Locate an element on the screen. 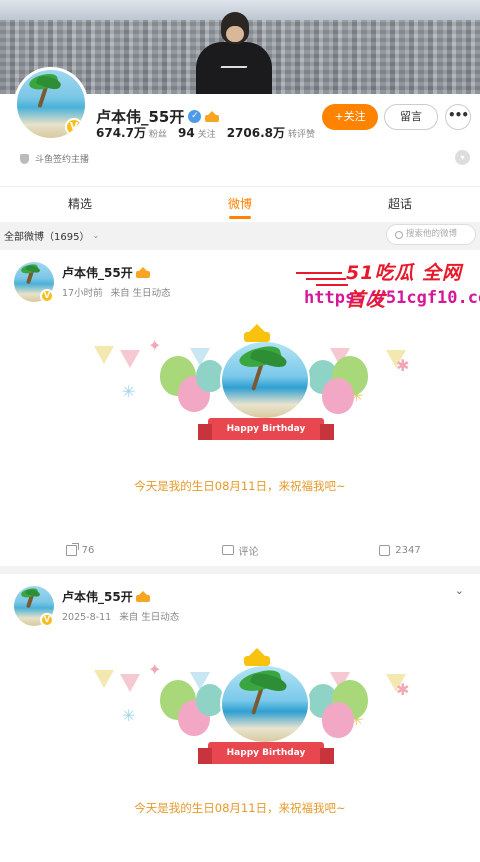 The width and height of the screenshot is (480, 862). watermark-decoration is located at coordinates (323, 278).